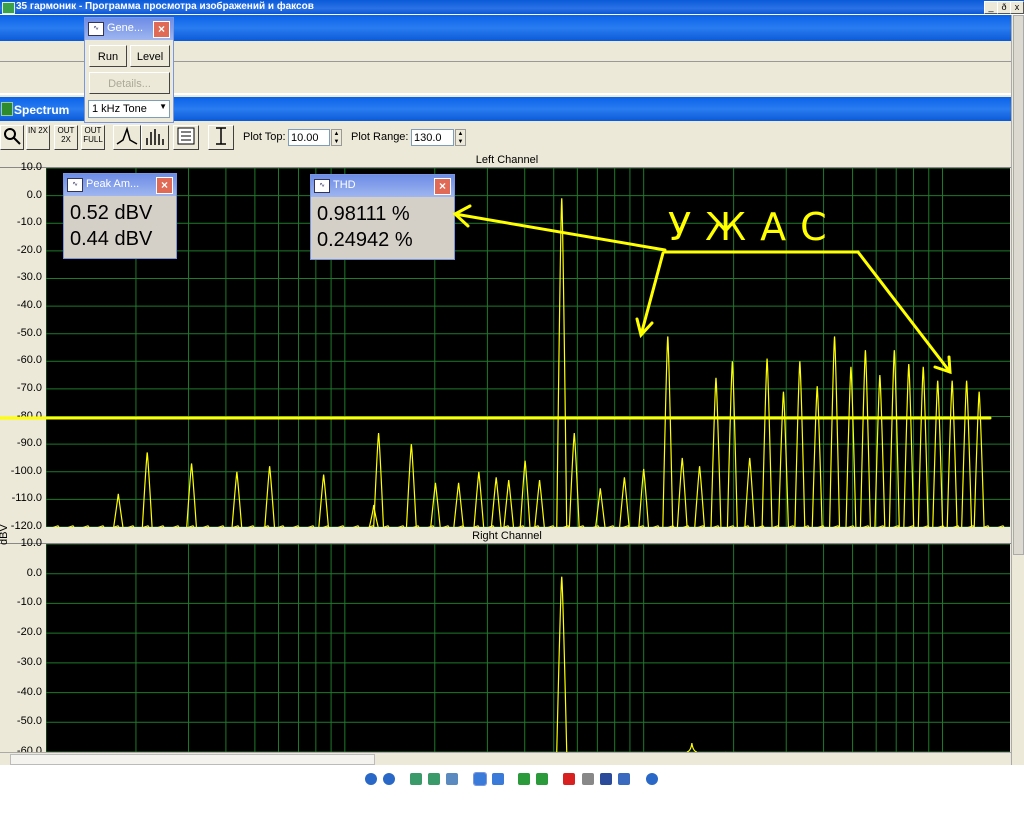 This screenshot has height=819, width=1024. What do you see at coordinates (606, 779) in the screenshot?
I see `save-icon` at bounding box center [606, 779].